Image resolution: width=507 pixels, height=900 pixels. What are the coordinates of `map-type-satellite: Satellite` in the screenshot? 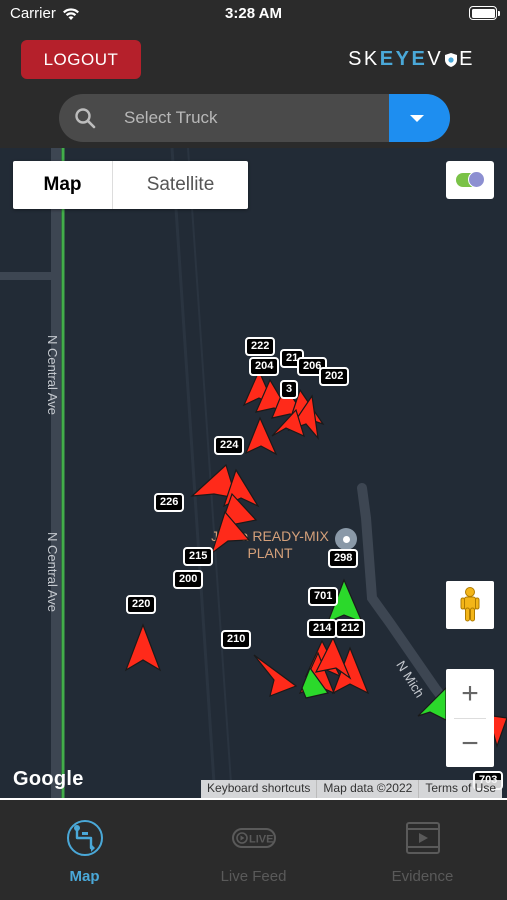 It's located at (180, 185).